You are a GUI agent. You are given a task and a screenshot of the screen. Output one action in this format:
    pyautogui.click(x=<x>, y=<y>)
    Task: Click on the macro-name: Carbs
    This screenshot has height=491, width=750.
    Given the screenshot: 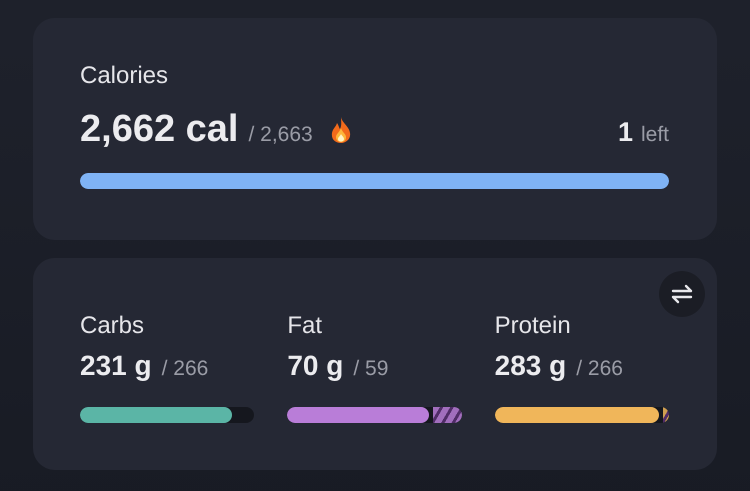 What is the action you would take?
    pyautogui.click(x=113, y=326)
    